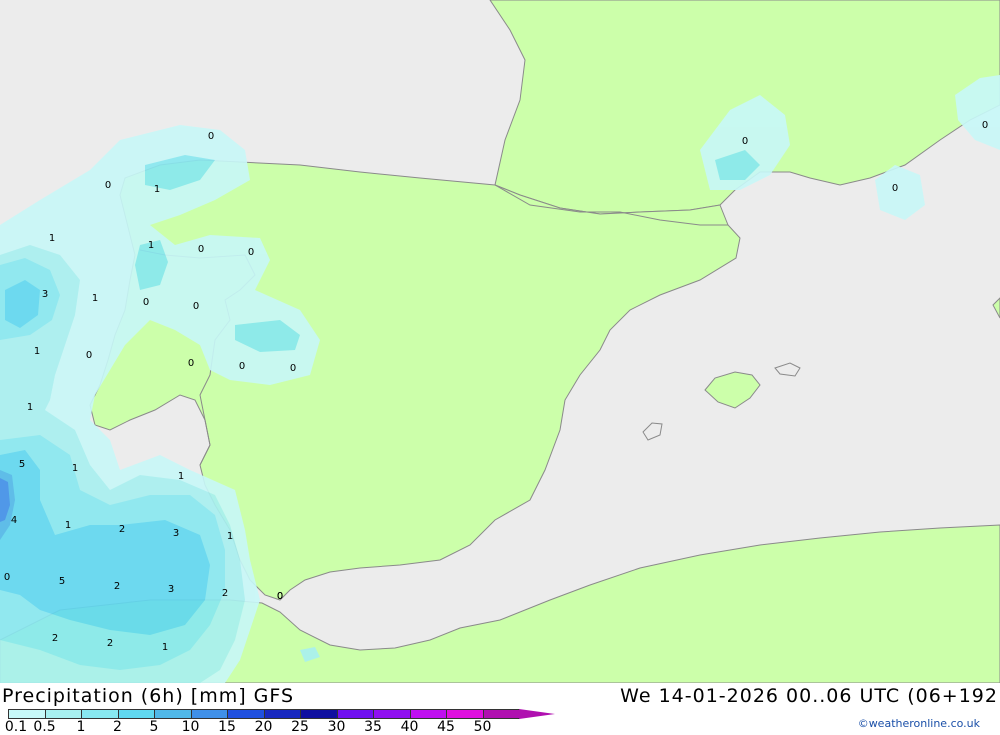  What do you see at coordinates (300, 727) in the screenshot?
I see `legend-tick-label: 25` at bounding box center [300, 727].